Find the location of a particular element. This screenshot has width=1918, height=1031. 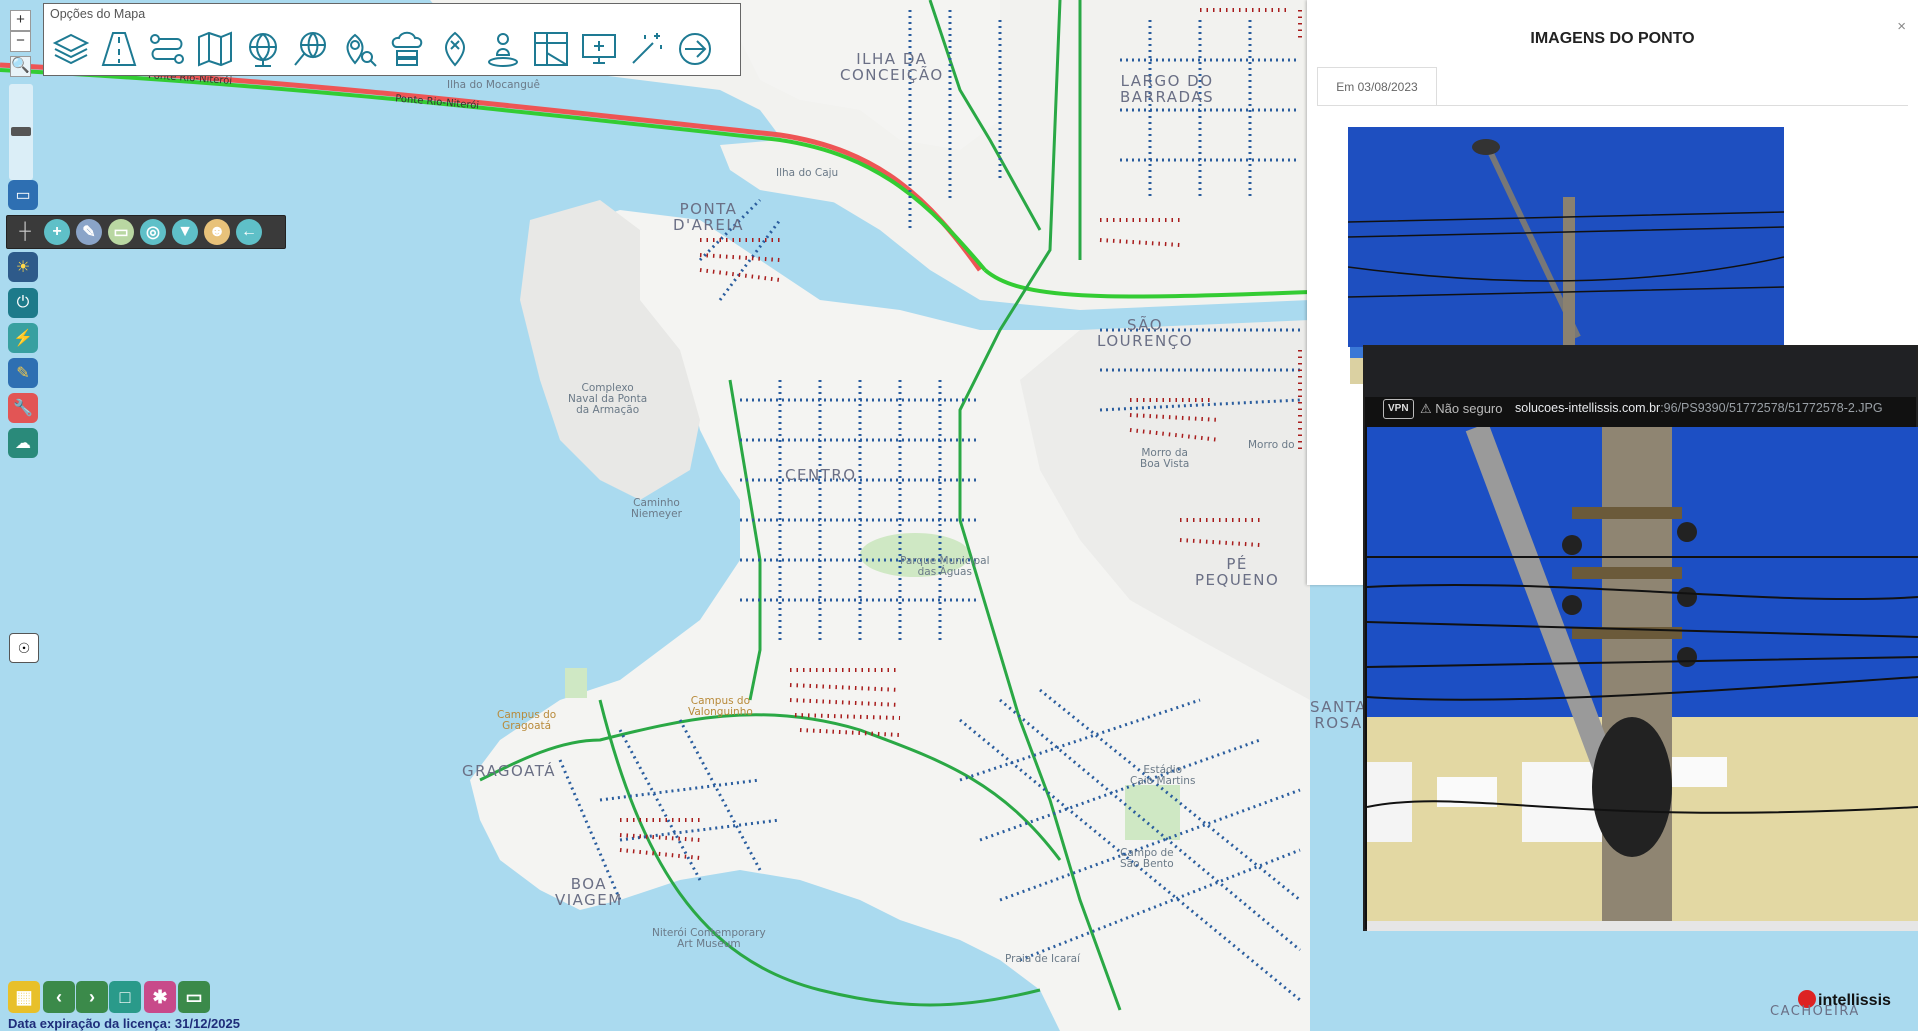

monitor-icon is located at coordinates (599, 49).